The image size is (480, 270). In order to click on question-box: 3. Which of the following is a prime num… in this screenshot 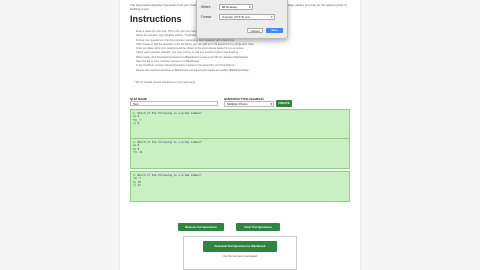, I will do `click(240, 186)`.